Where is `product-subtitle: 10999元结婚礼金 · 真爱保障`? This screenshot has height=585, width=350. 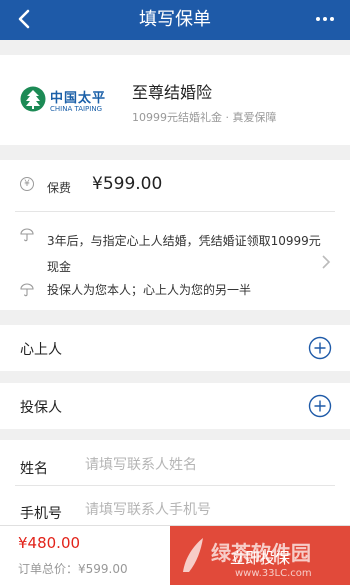 product-subtitle: 10999元结婚礼金 · 真爱保障 is located at coordinates (204, 117).